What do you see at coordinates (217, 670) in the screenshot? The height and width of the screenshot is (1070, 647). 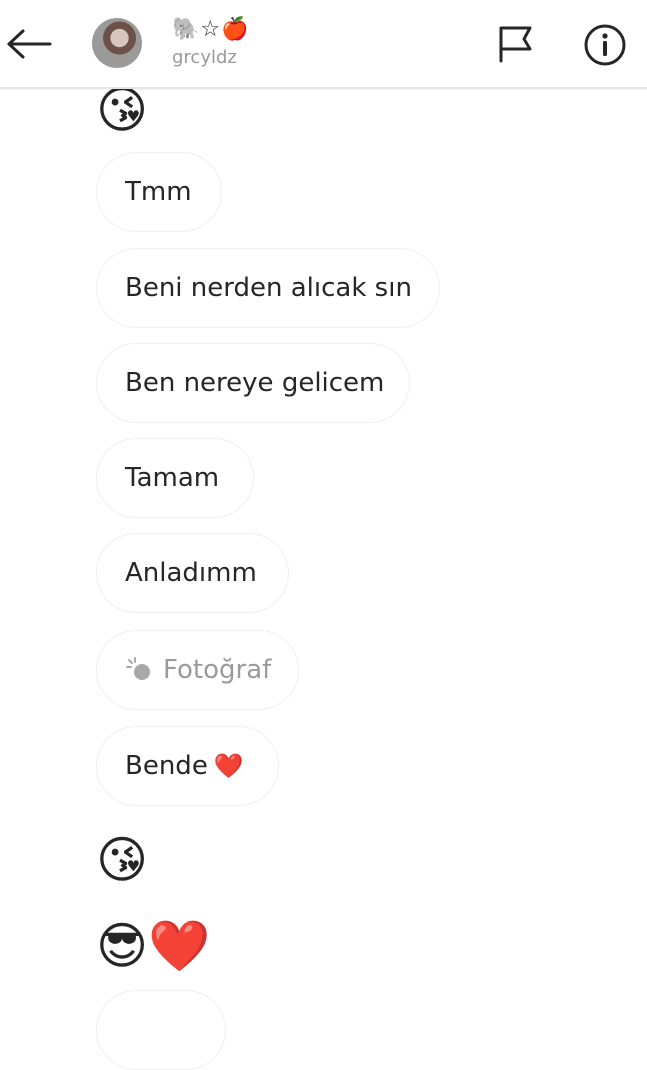 I see `photo-label: Fotoğraf` at bounding box center [217, 670].